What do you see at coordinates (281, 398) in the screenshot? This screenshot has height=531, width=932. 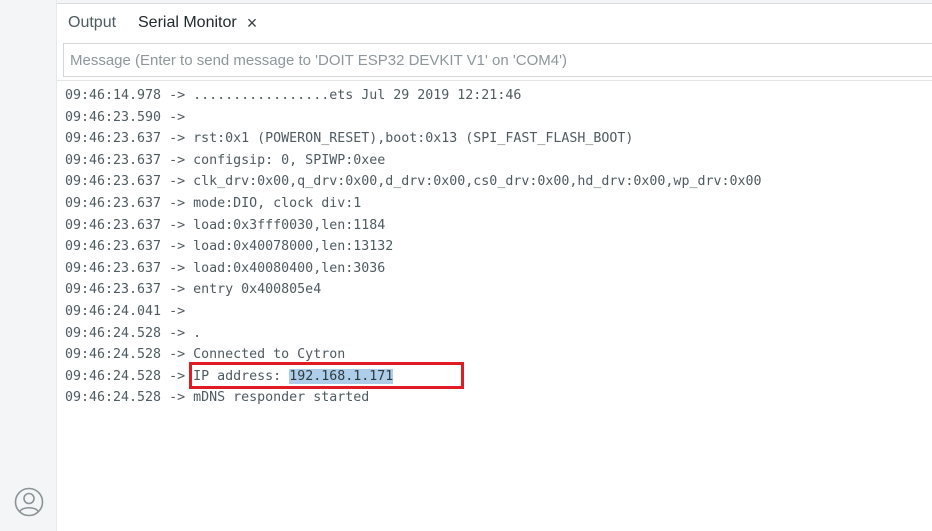 I see `log-message: mDNS responder started` at bounding box center [281, 398].